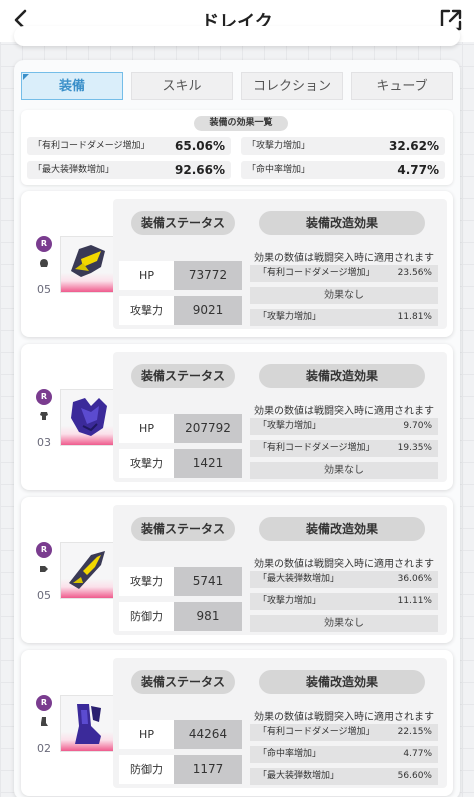  I want to click on mod-value: 22.15%, so click(414, 732).